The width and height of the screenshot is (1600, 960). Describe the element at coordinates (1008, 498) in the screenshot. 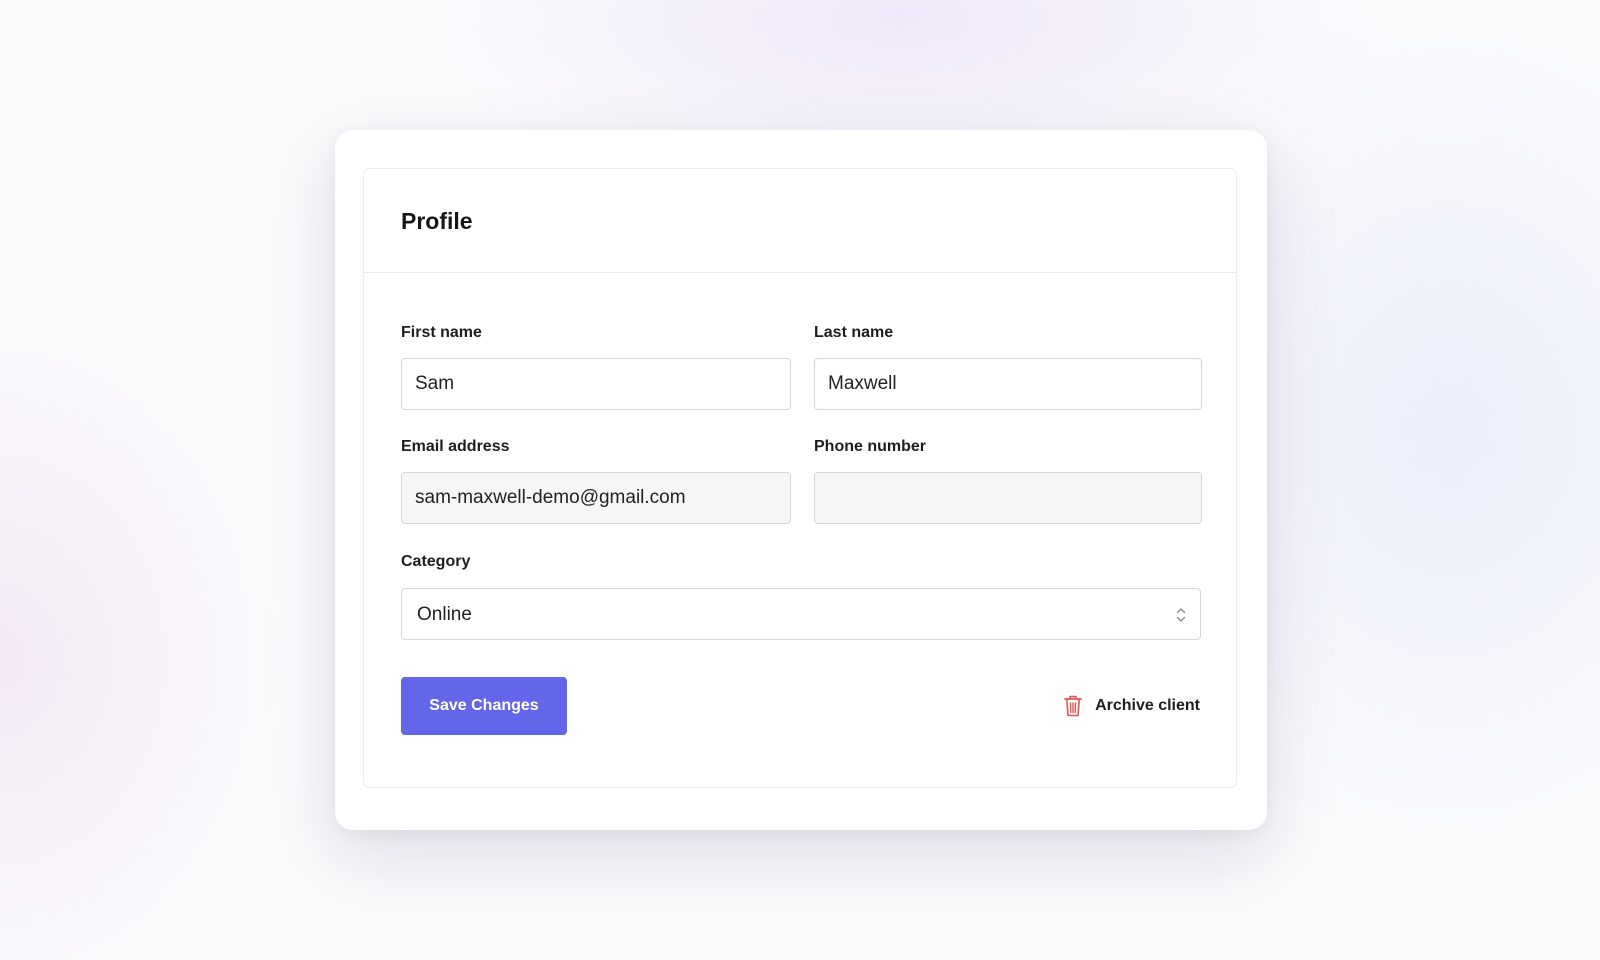

I see `phone-field` at that location.